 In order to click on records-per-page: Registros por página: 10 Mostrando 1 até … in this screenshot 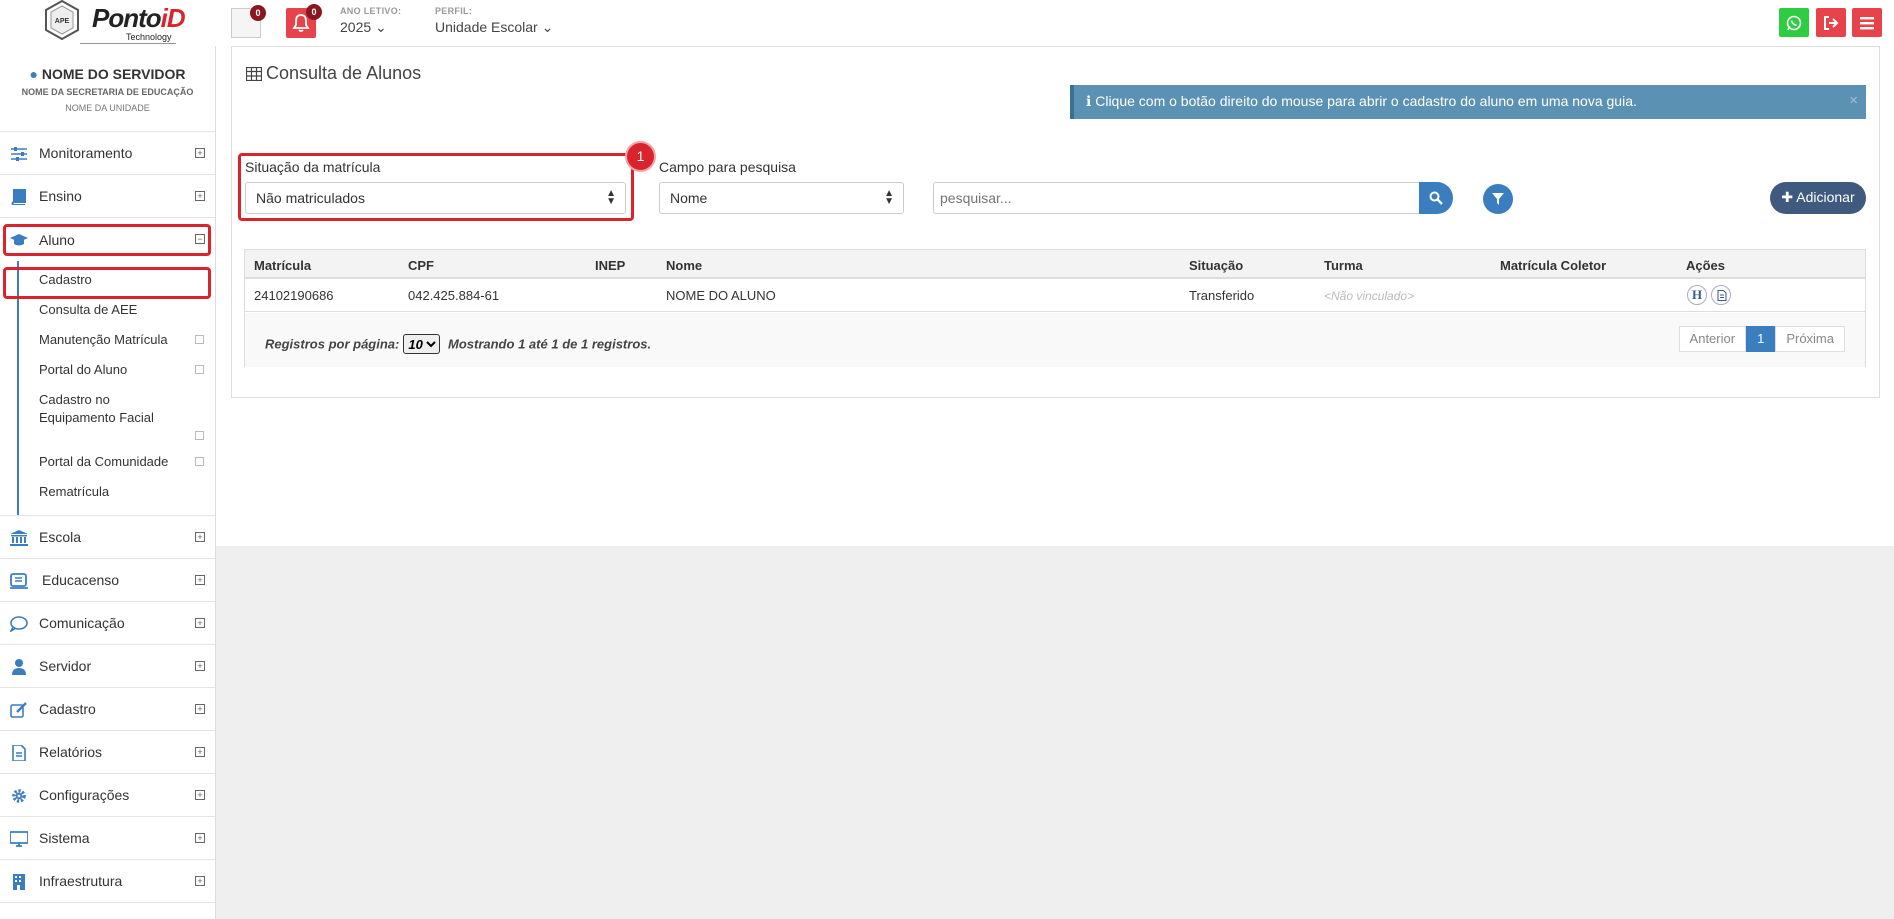, I will do `click(458, 344)`.